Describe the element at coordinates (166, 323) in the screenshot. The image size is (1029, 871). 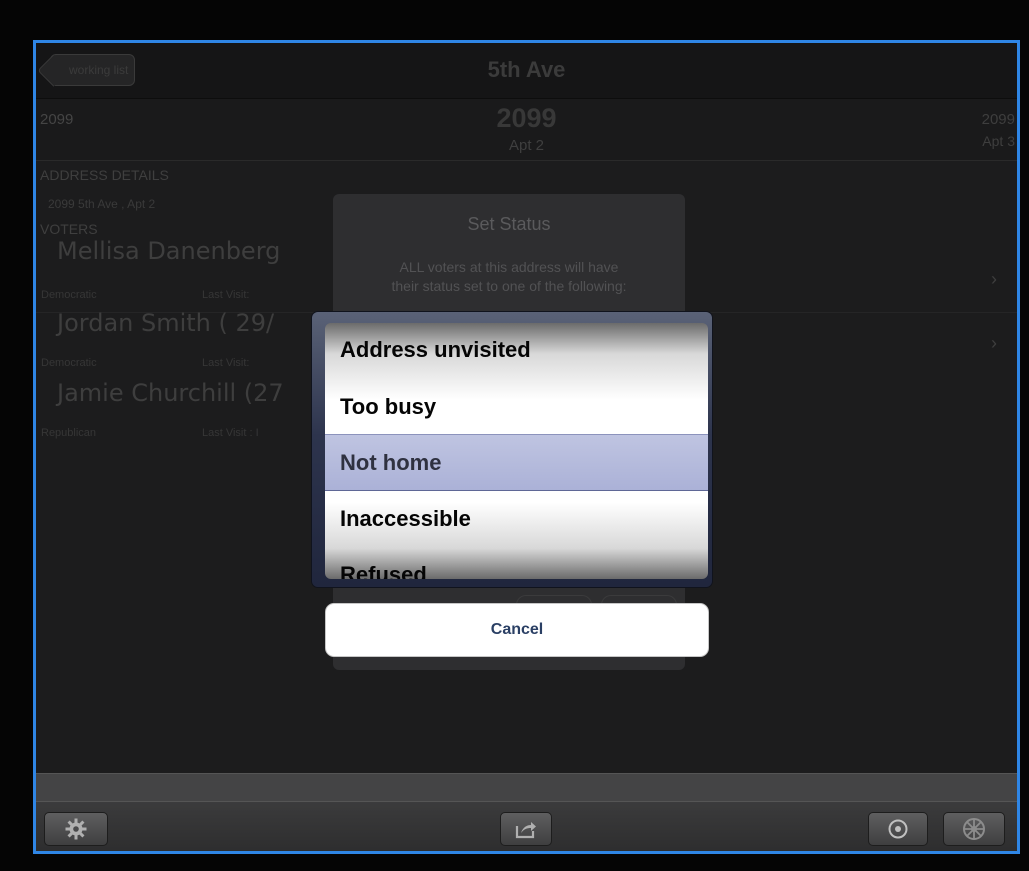
I see `voter-name: Jordan Smith ( 29/` at that location.